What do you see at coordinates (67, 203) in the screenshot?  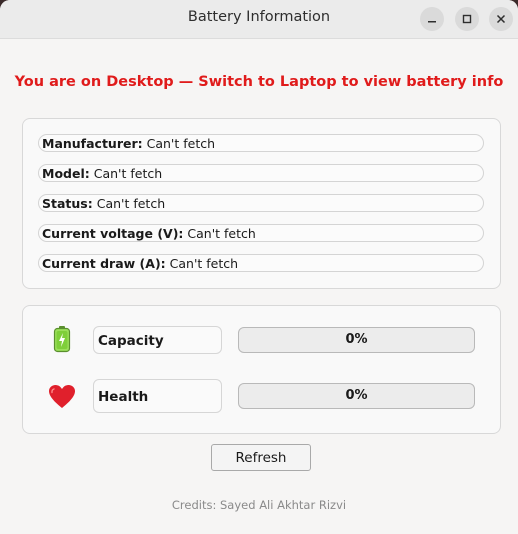 I see `status-label: Status:` at bounding box center [67, 203].